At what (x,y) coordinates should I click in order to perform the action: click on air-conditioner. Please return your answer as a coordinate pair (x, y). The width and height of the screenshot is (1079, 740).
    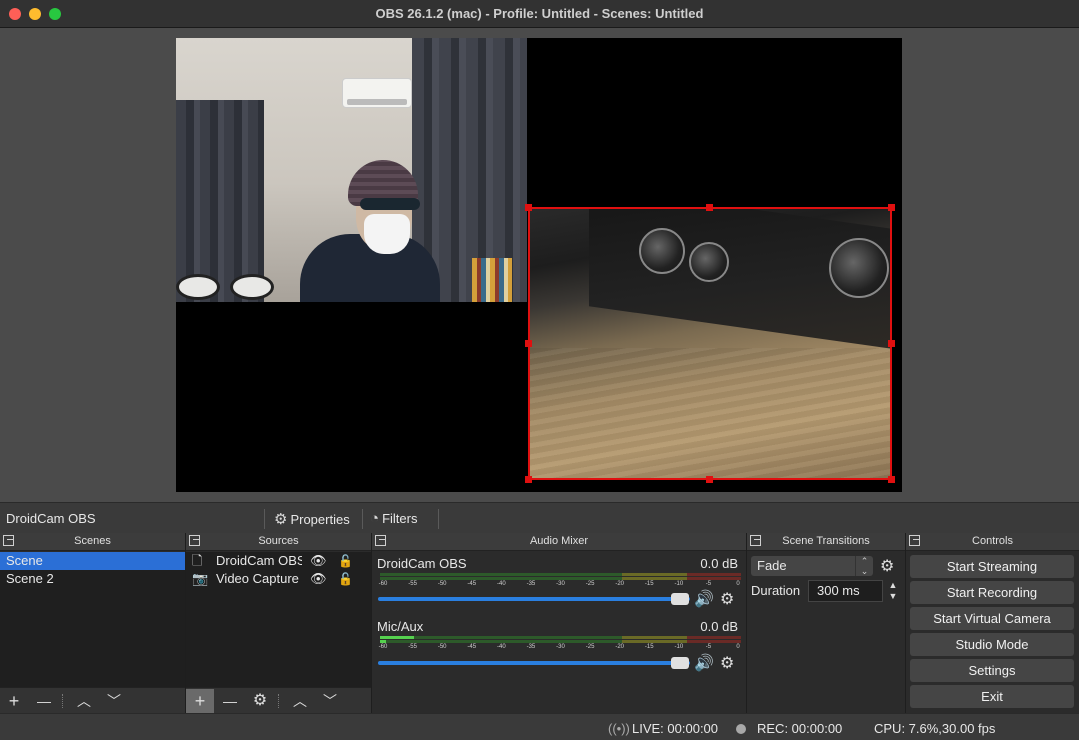
    Looking at the image, I should click on (377, 93).